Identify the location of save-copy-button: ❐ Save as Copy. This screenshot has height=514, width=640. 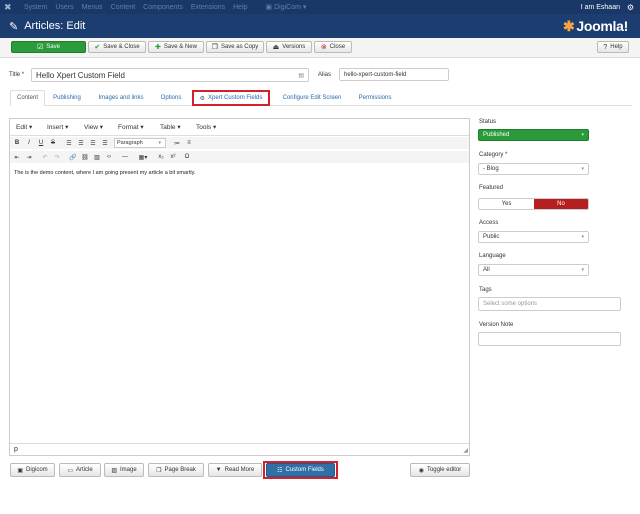
(235, 47).